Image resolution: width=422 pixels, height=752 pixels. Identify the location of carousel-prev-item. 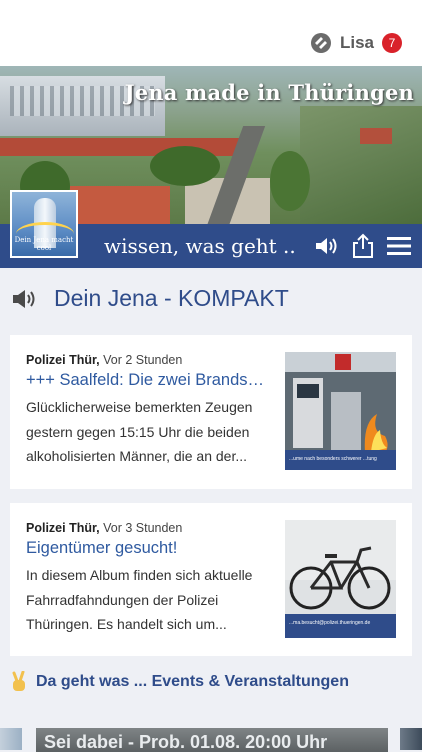
(11, 739).